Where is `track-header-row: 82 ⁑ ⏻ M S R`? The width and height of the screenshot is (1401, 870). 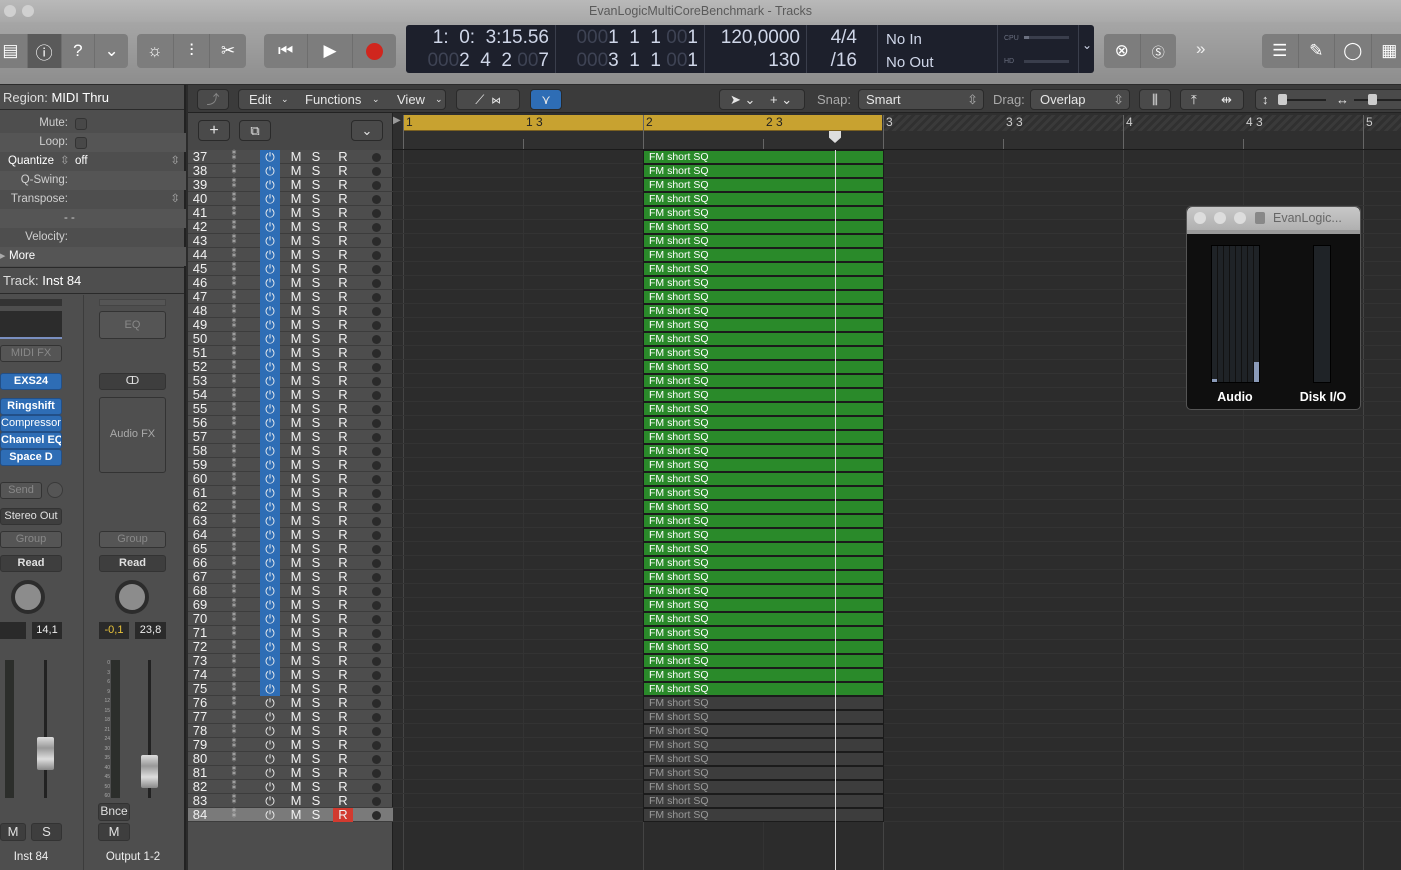
track-header-row: 82 ⁑ ⏻ M S R is located at coordinates (290, 787).